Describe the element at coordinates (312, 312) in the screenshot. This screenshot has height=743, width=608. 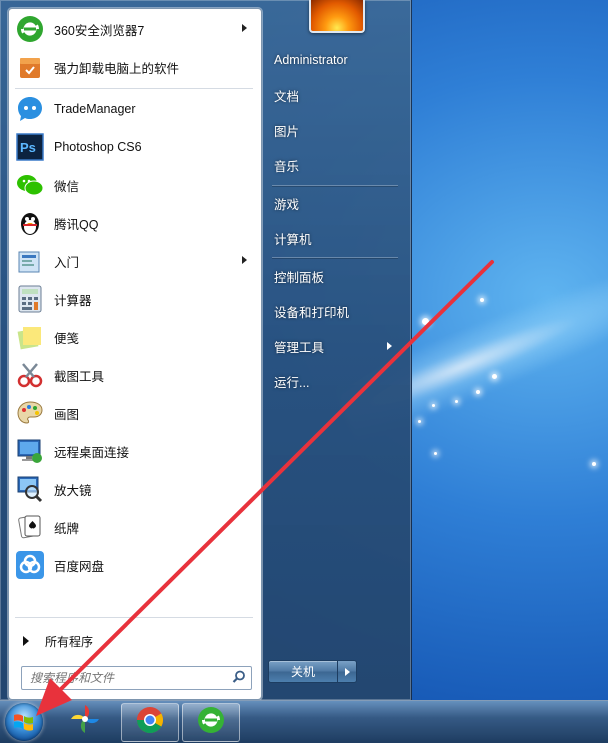
I see `right-item-label: 设备和打印机` at that location.